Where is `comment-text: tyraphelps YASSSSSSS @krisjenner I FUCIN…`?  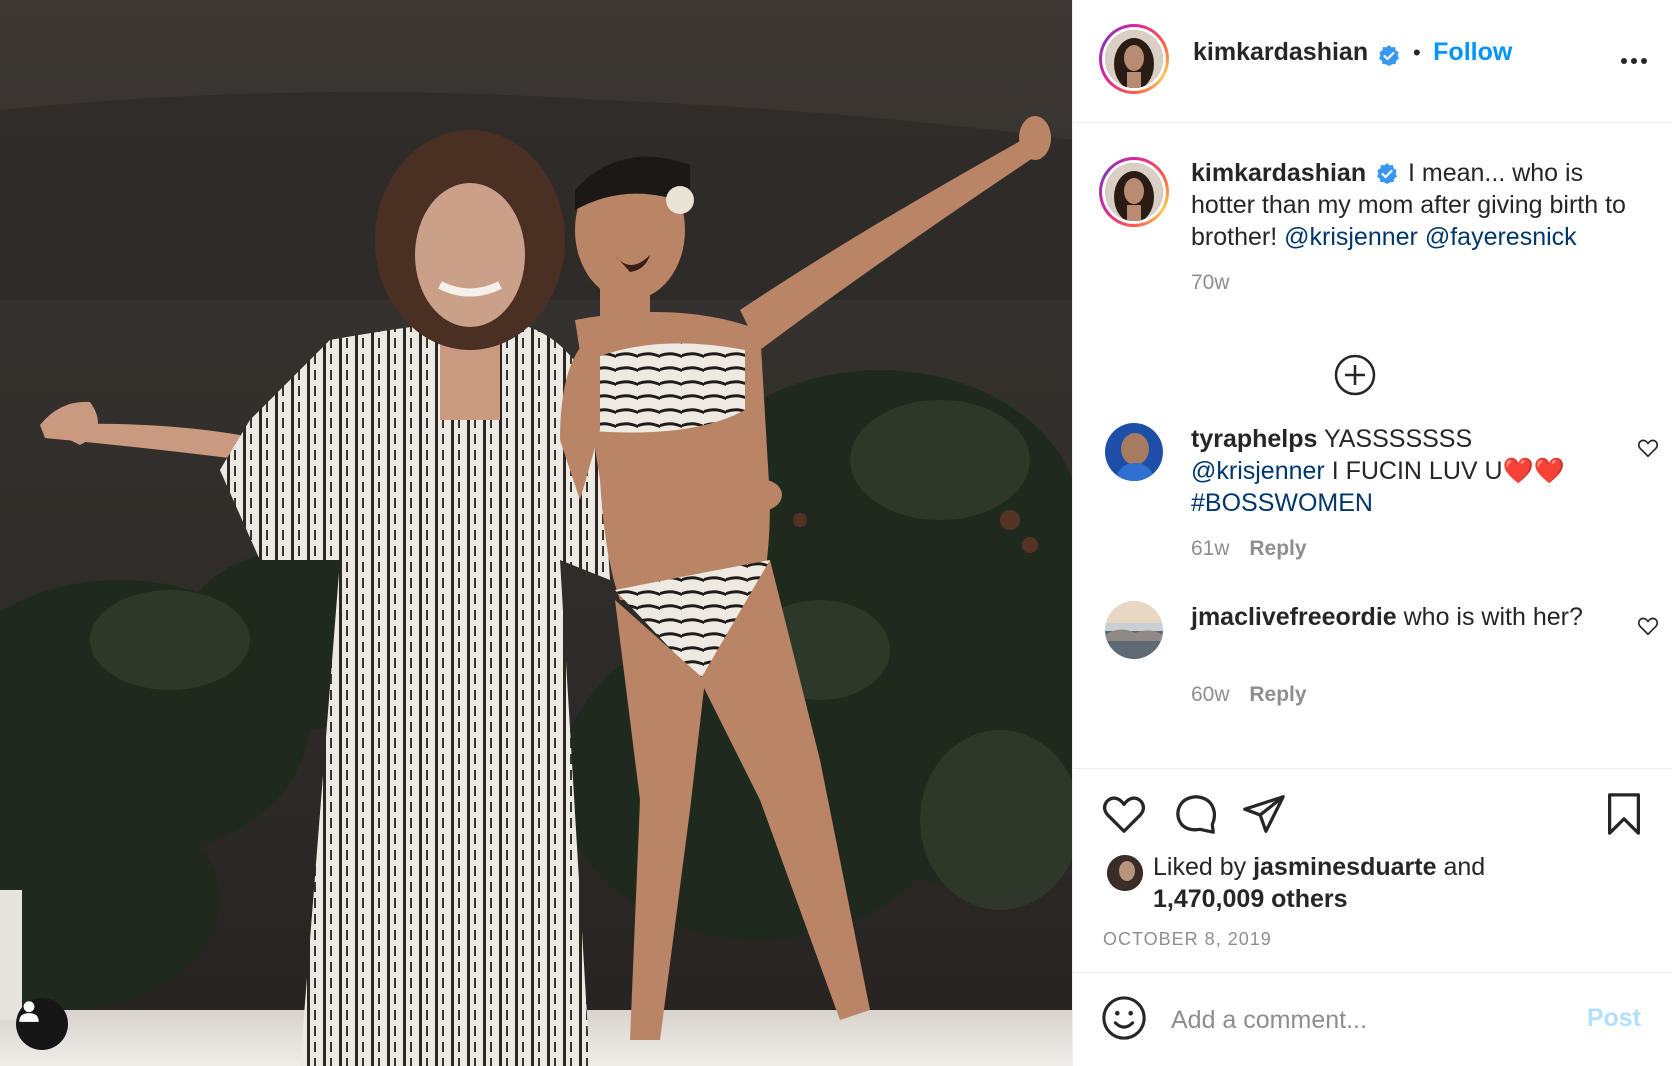
comment-text: tyraphelps YASSSSSSS @krisjenner I FUCIN… is located at coordinates (1391, 471).